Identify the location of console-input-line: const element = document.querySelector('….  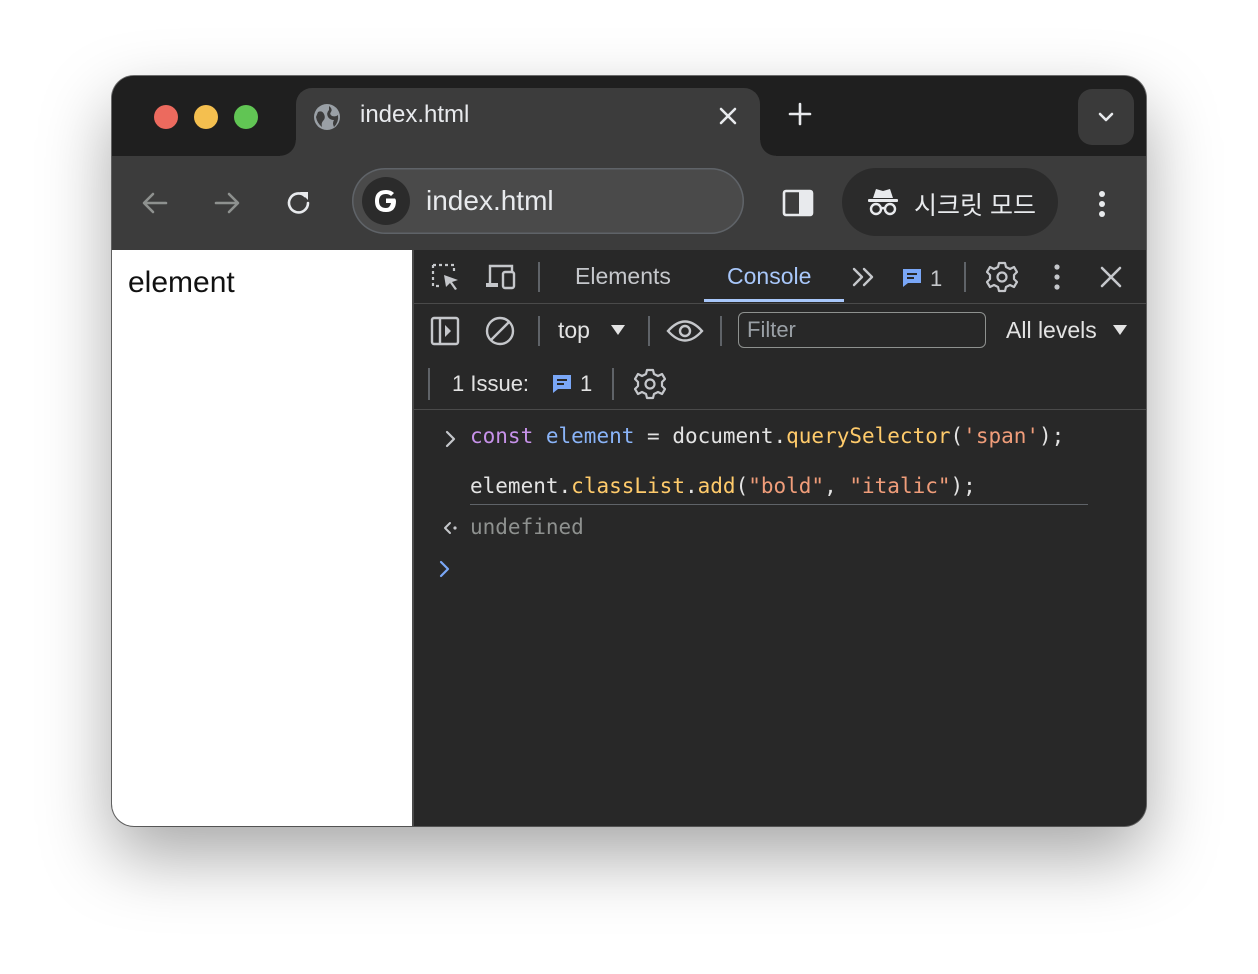
(767, 436).